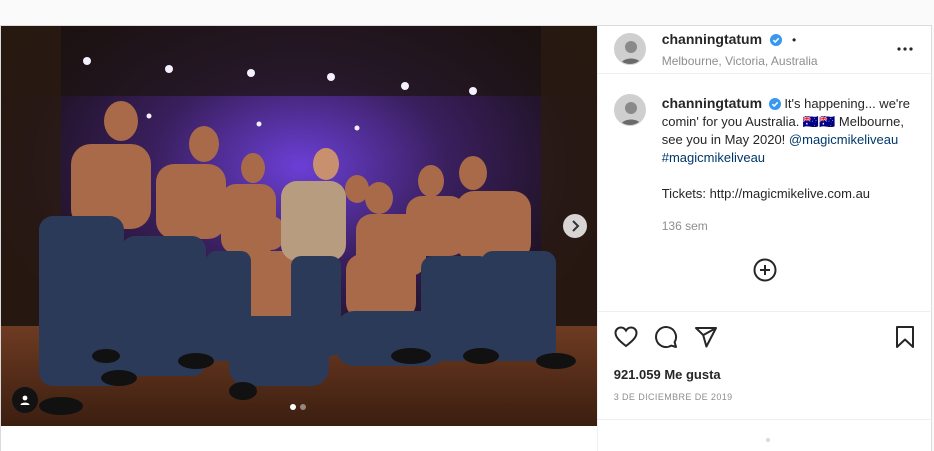 The image size is (934, 451). Describe the element at coordinates (767, 440) in the screenshot. I see `comment-input-stub` at that location.